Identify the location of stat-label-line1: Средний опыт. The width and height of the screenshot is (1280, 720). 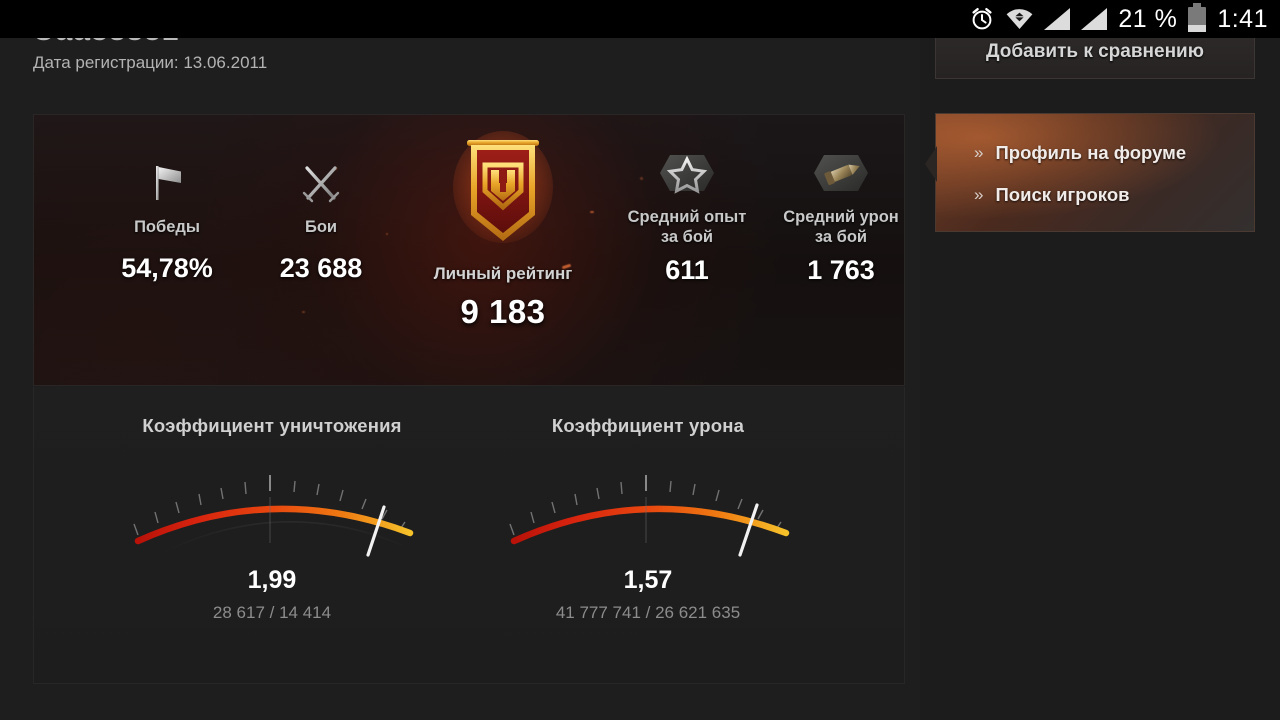
(687, 217).